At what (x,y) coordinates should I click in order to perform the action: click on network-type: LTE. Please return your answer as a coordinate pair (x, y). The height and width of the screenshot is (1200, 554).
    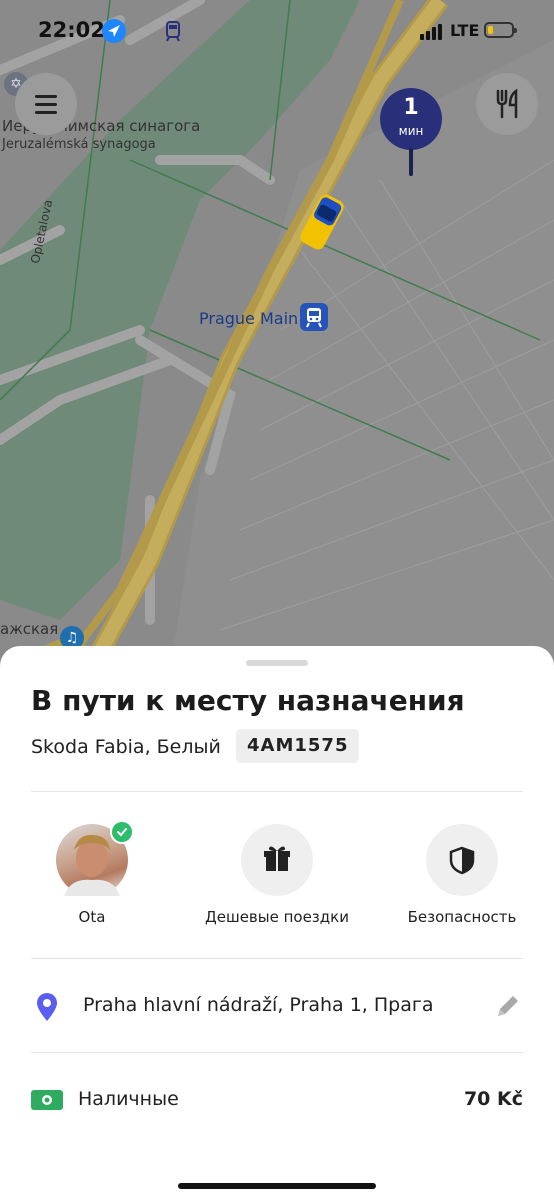
    Looking at the image, I should click on (465, 30).